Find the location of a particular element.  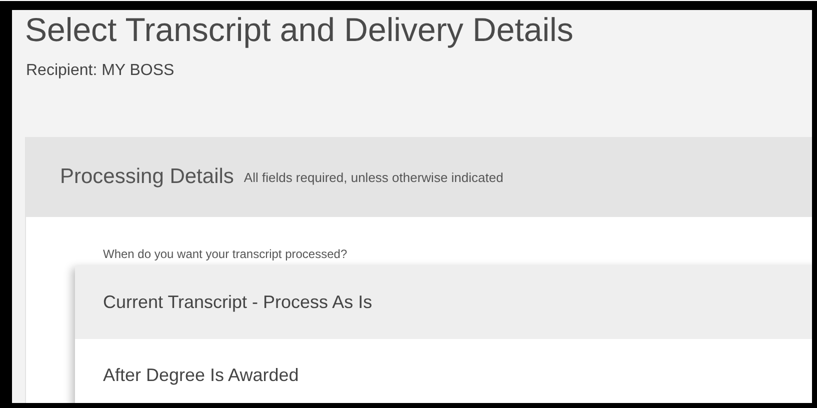

page-title: Select Transcript and Delivery Details is located at coordinates (299, 29).